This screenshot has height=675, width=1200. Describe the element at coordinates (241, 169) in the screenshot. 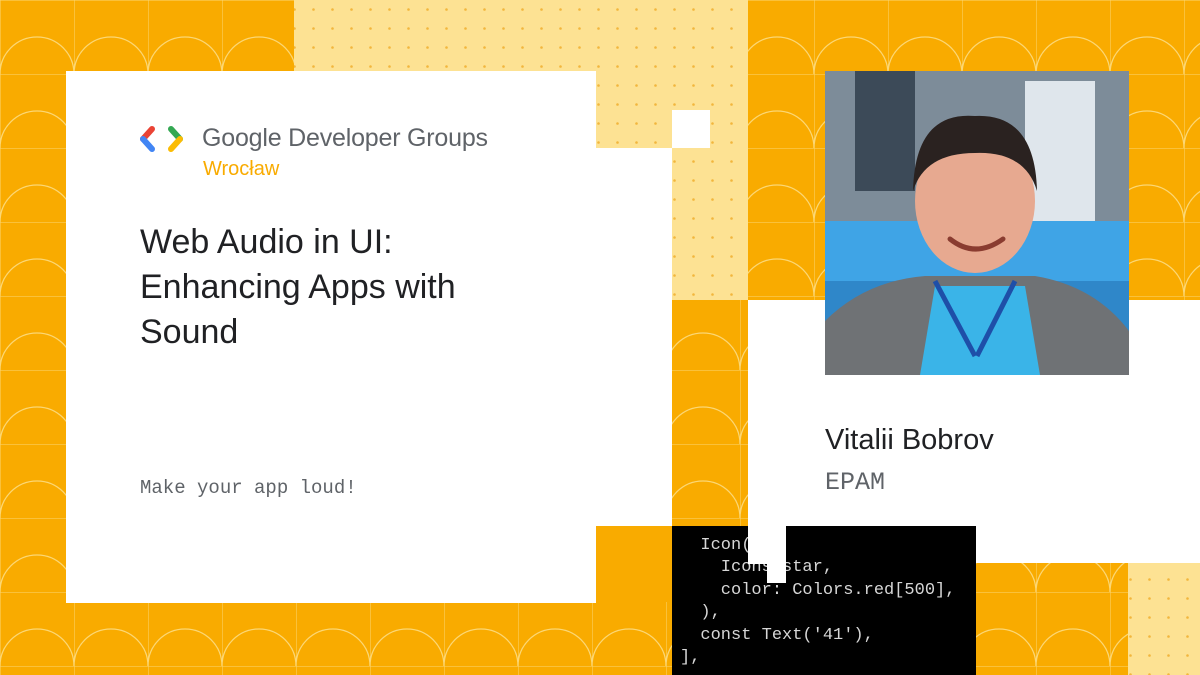

I see `chapter-name: Wrocław` at that location.